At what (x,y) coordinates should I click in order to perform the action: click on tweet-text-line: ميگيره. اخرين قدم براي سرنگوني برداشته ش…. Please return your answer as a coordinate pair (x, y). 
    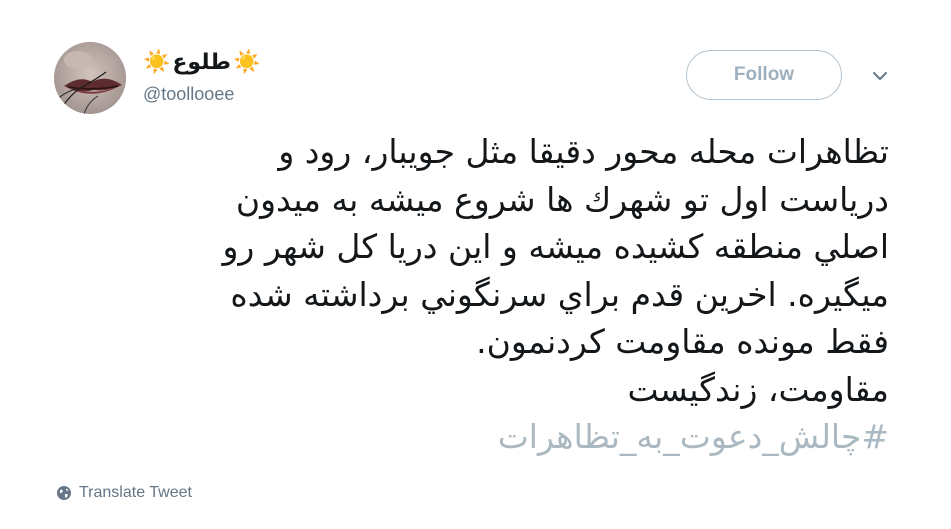
    Looking at the image, I should click on (559, 294).